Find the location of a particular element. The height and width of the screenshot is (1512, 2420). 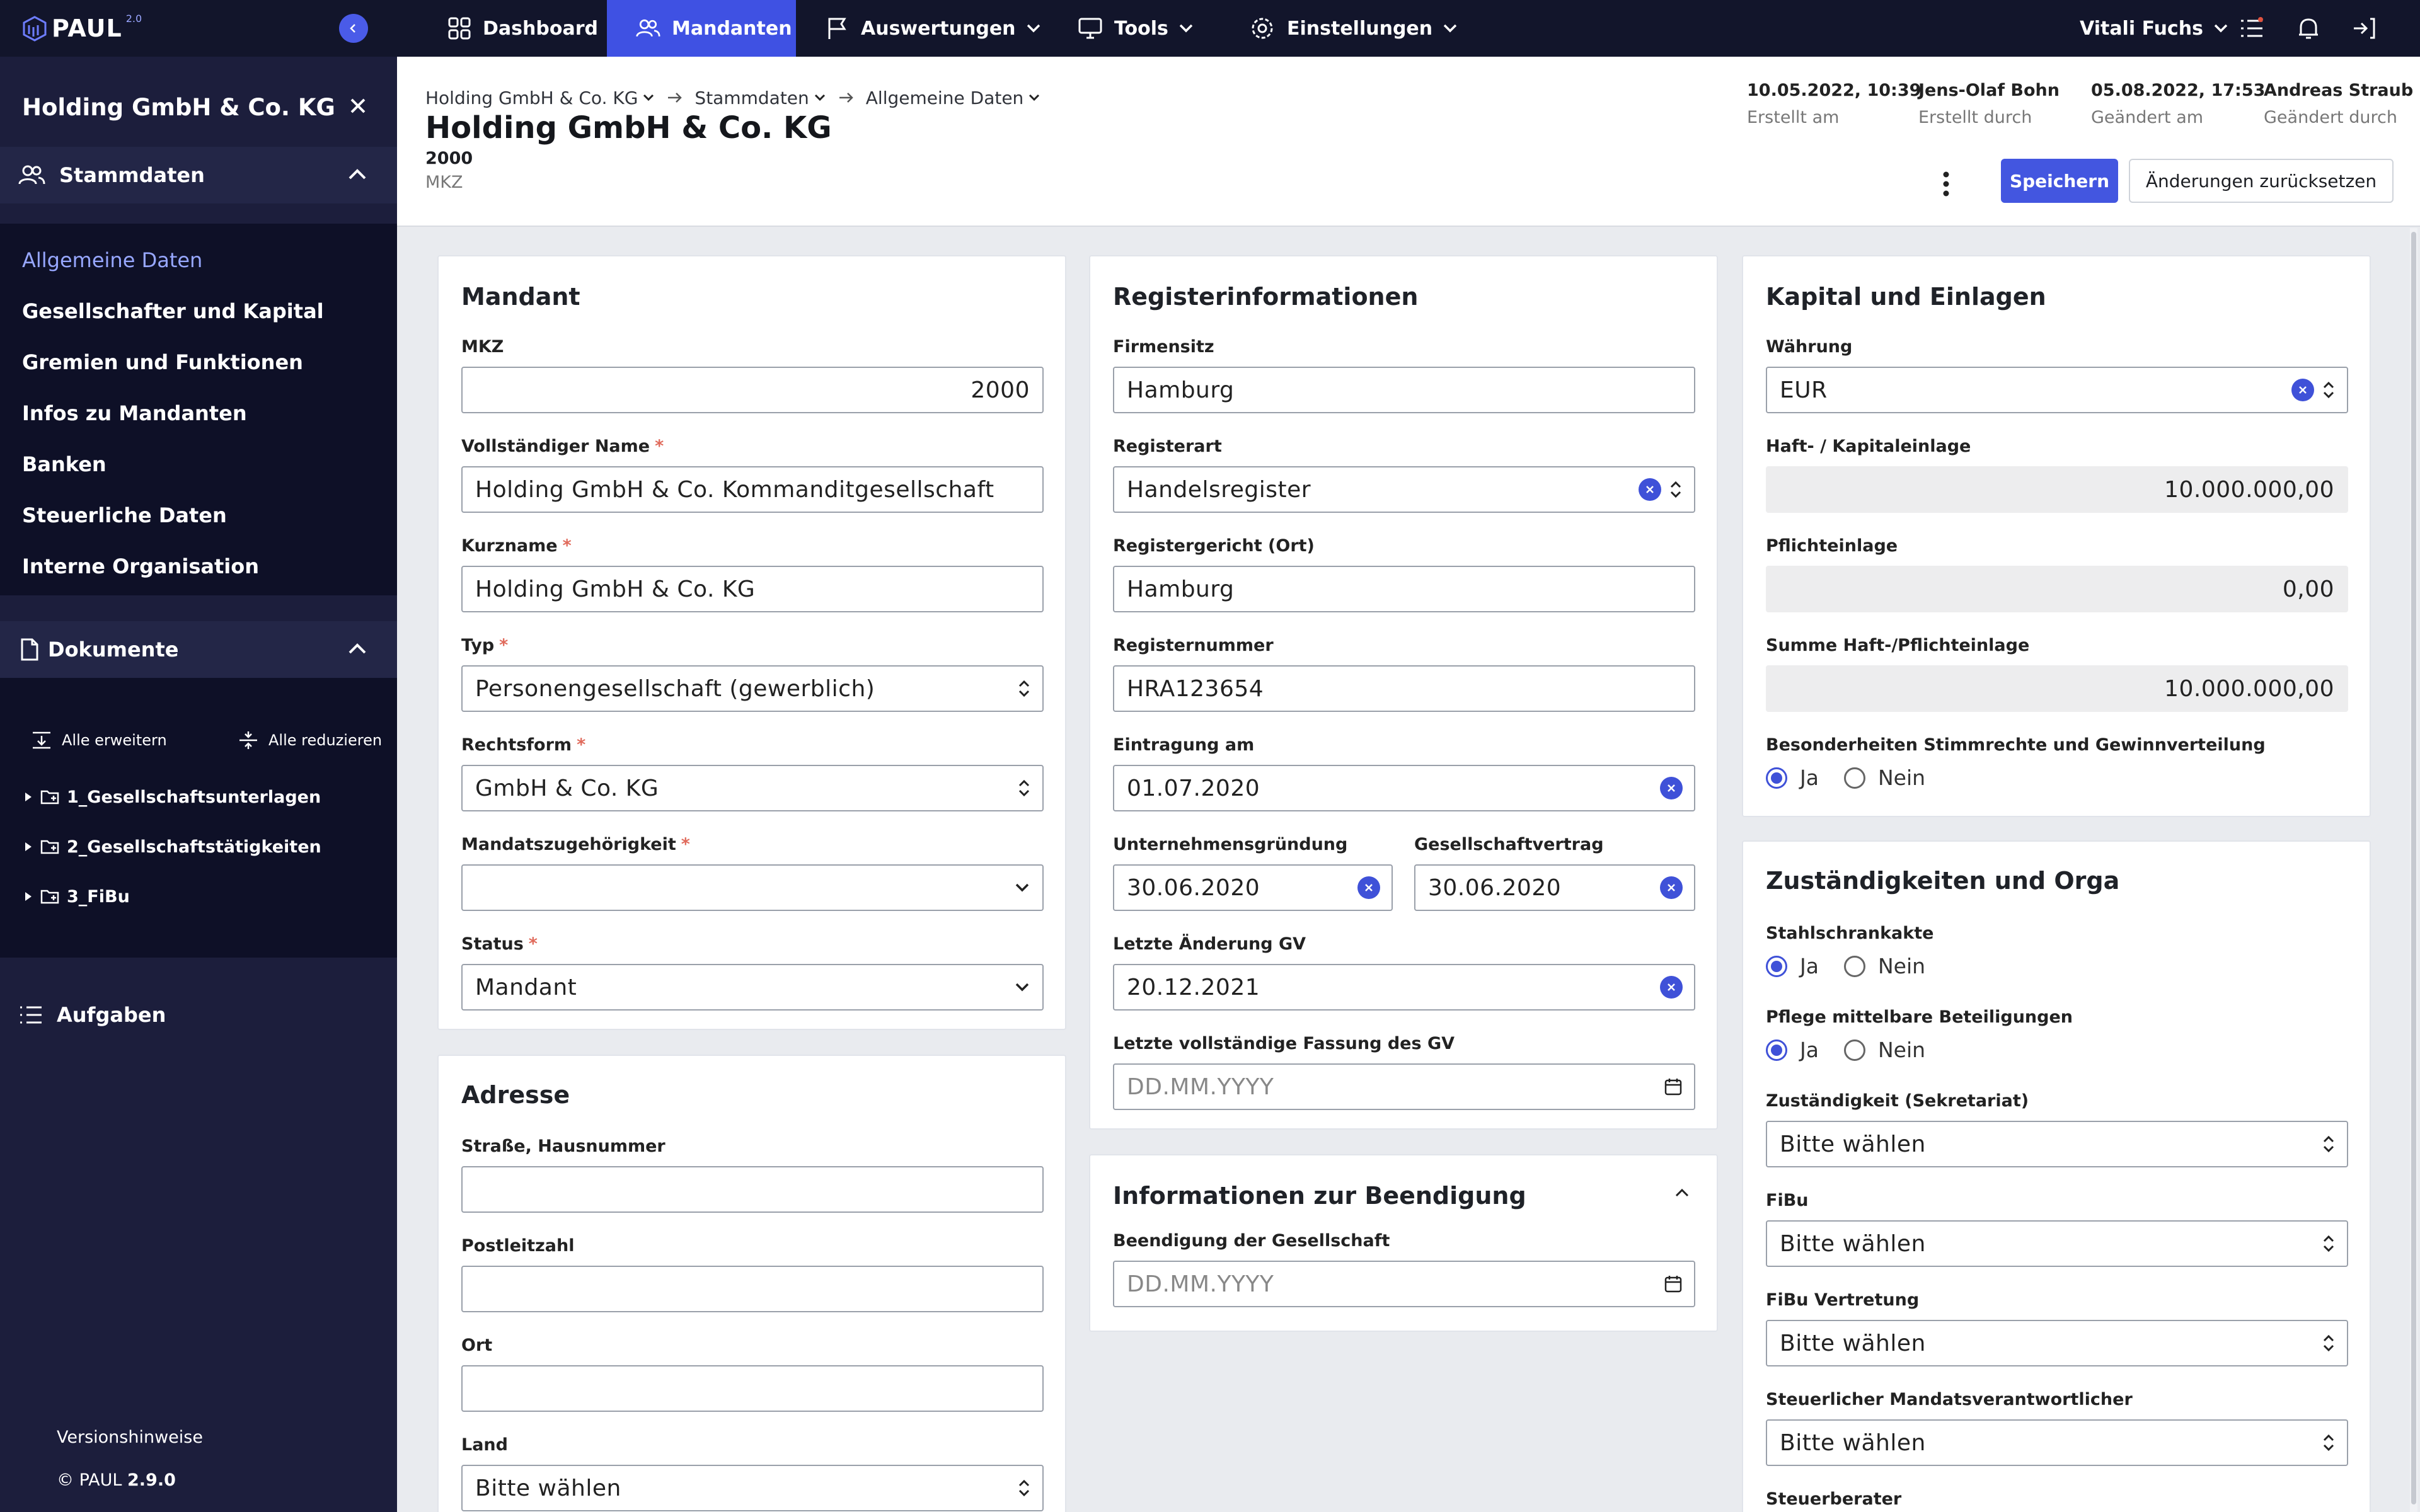

breadcrumb-item: Allgemeine Daten is located at coordinates (945, 98).